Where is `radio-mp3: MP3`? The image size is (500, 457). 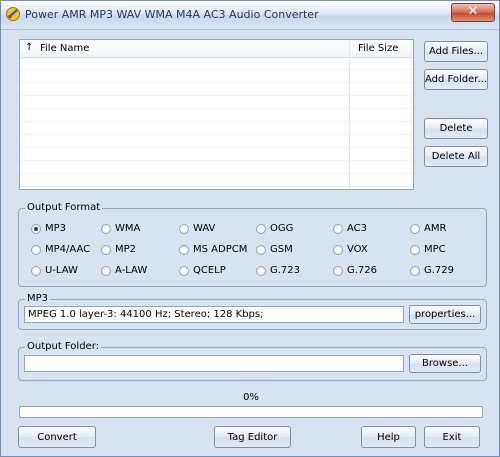
radio-mp3: MP3 is located at coordinates (48, 228).